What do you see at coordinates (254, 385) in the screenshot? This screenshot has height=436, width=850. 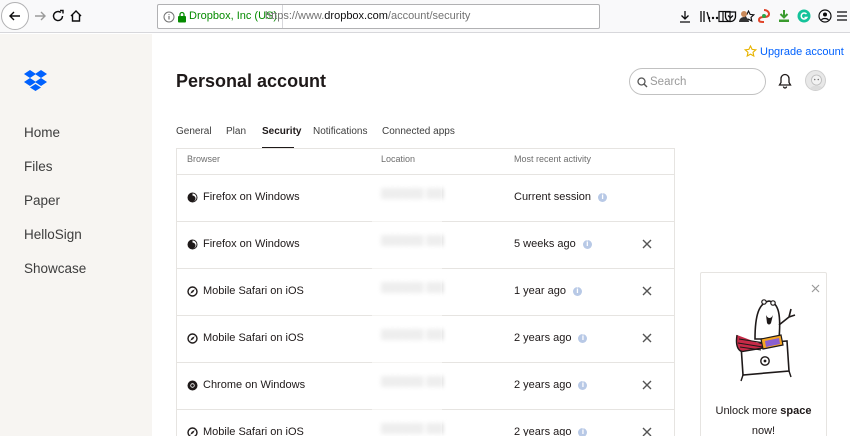 I see `browser-name: Chrome on Windows` at bounding box center [254, 385].